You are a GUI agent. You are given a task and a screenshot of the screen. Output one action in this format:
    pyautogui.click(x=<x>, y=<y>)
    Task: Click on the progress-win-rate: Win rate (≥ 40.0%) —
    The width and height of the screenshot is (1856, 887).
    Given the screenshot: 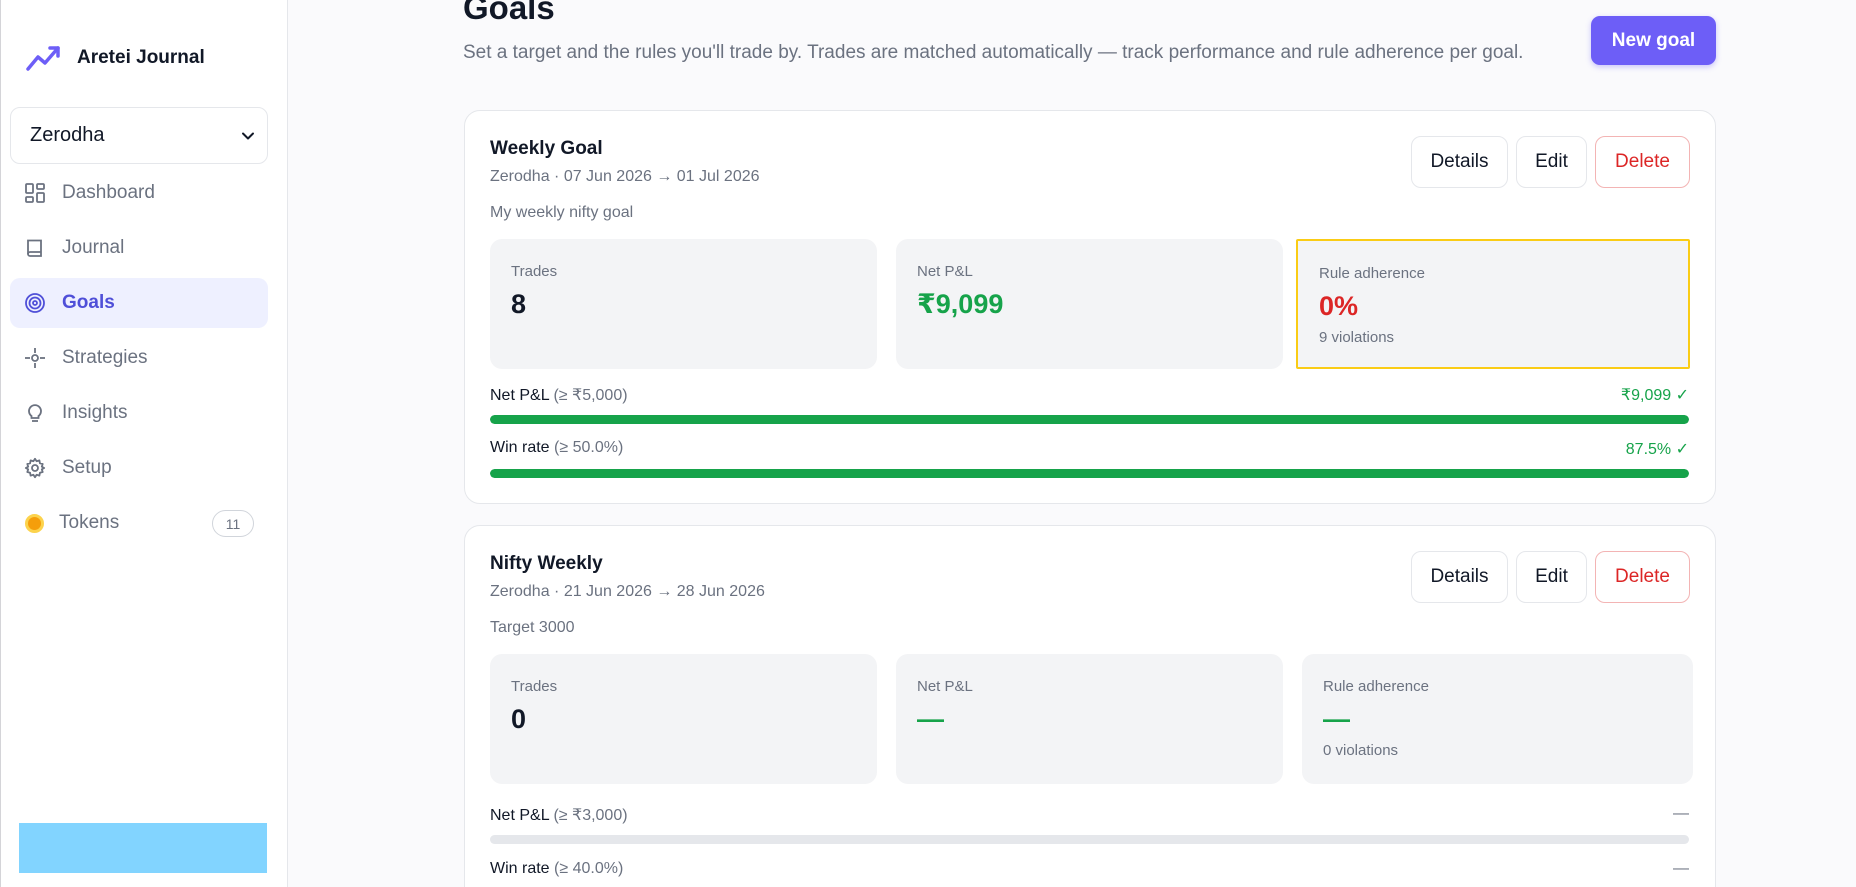 What is the action you would take?
    pyautogui.click(x=1089, y=873)
    